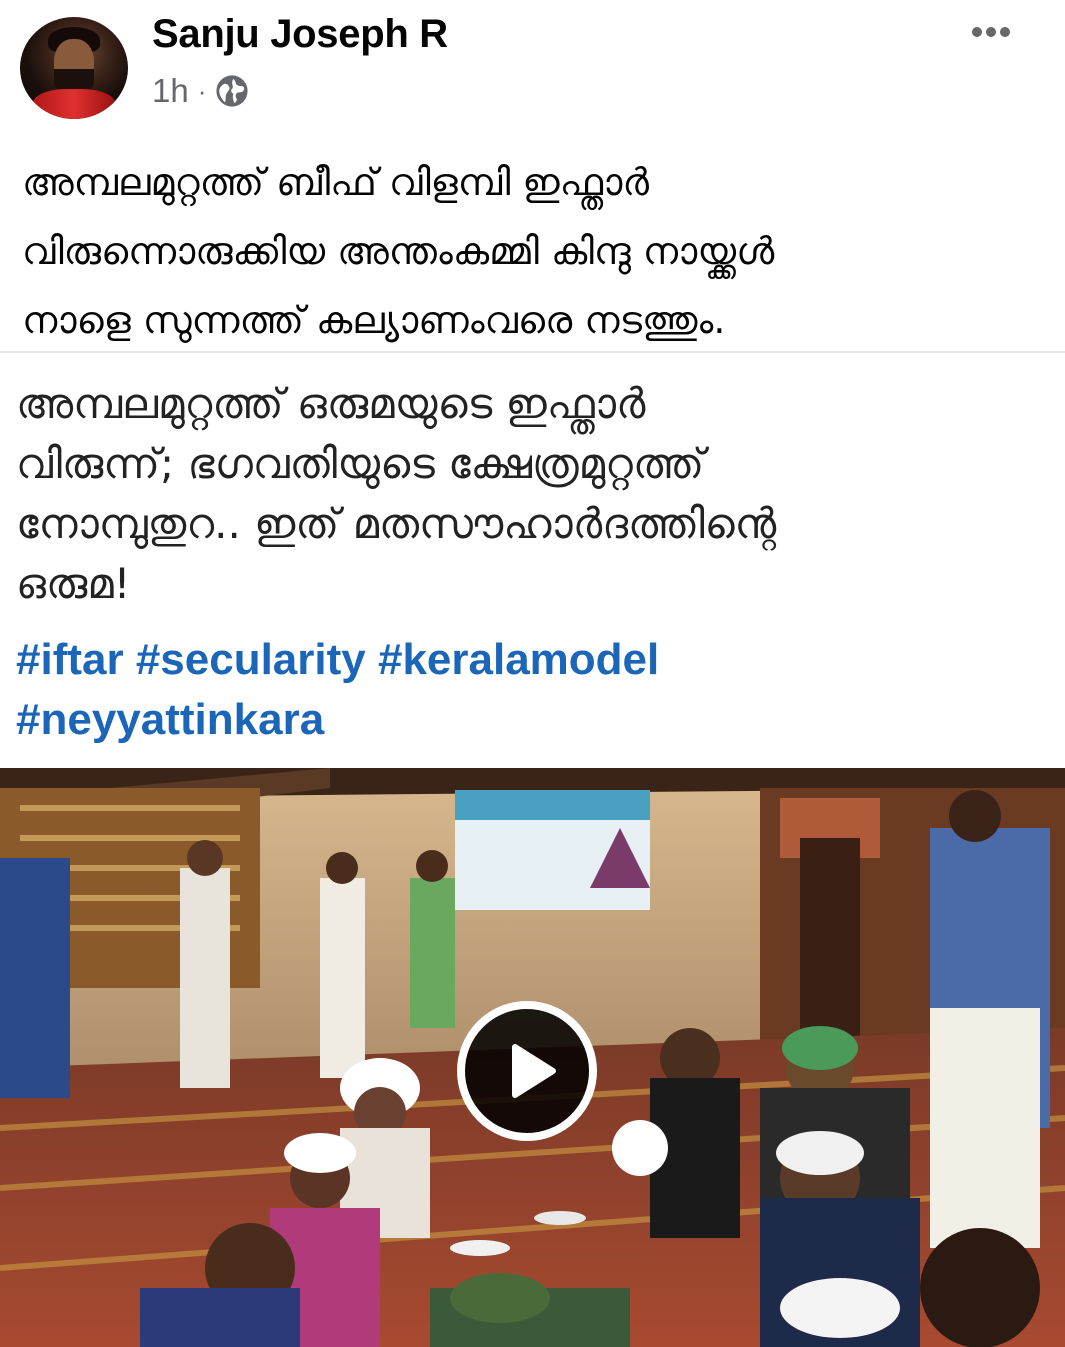 This screenshot has width=1065, height=1347. Describe the element at coordinates (300, 34) in the screenshot. I see `author-name: Sanju Joseph R` at that location.